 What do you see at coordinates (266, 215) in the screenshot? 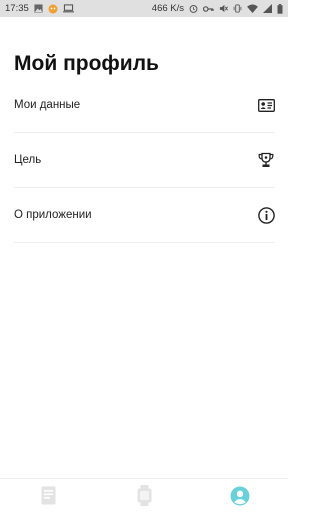
I see `info-icon` at bounding box center [266, 215].